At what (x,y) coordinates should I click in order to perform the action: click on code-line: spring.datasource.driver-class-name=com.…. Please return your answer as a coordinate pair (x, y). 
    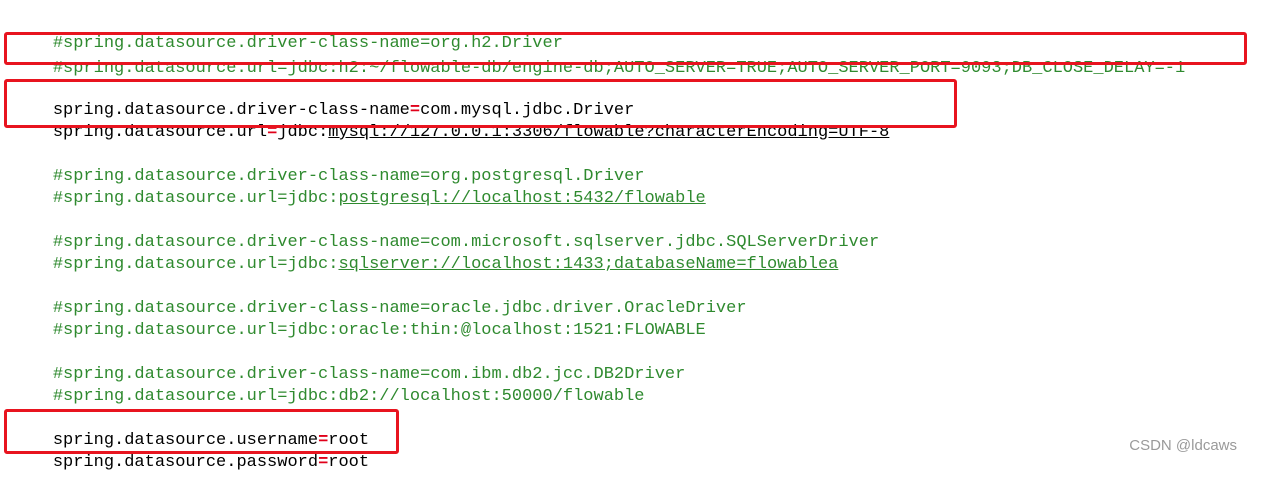
    Looking at the image, I should click on (323, 99).